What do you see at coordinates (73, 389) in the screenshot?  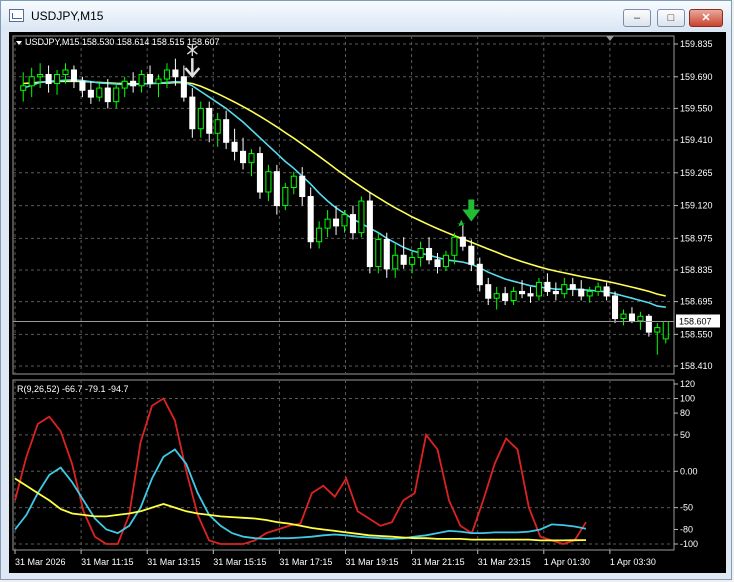 I see `osc-header: R(9,26,52) -66.7 -79.1 -94.7` at bounding box center [73, 389].